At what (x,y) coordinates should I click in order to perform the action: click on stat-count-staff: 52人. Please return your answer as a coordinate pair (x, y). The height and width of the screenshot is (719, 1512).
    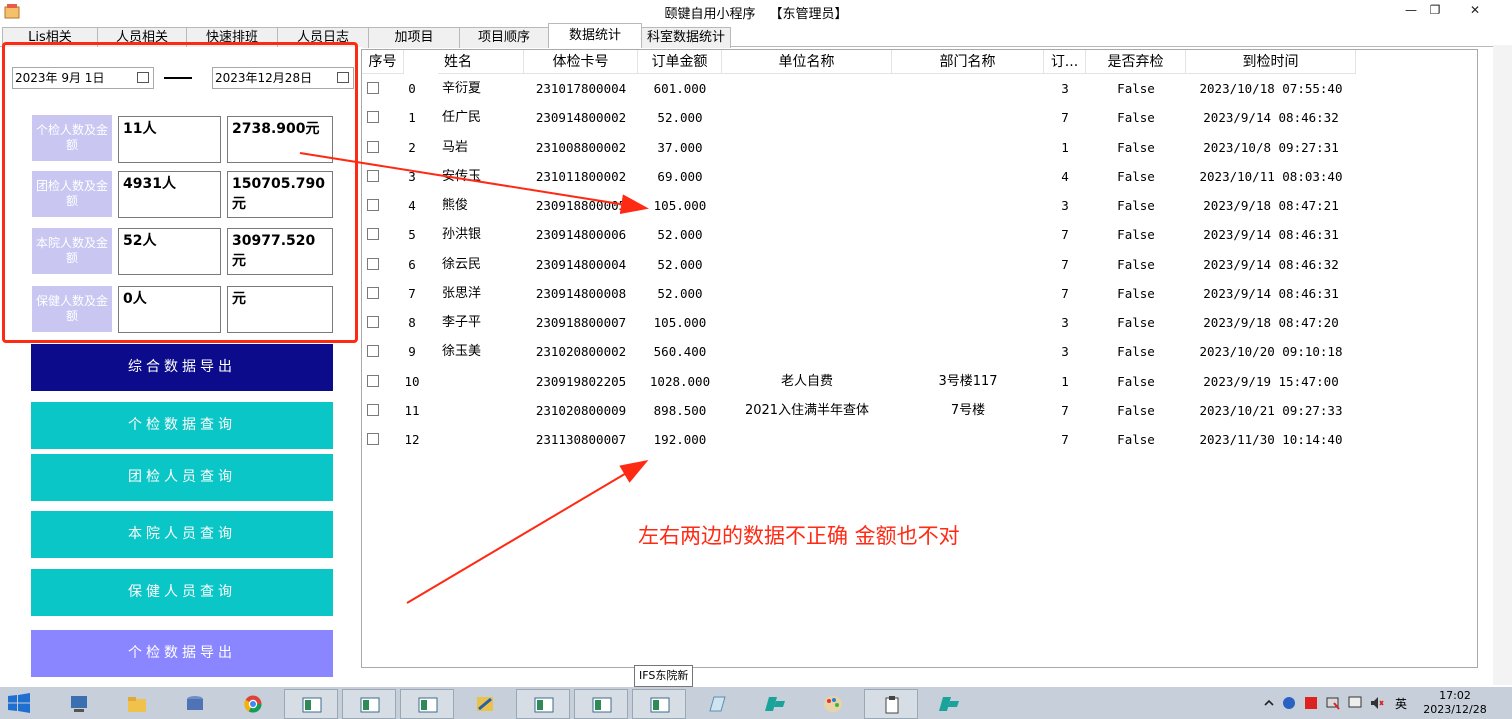
    Looking at the image, I should click on (169, 251).